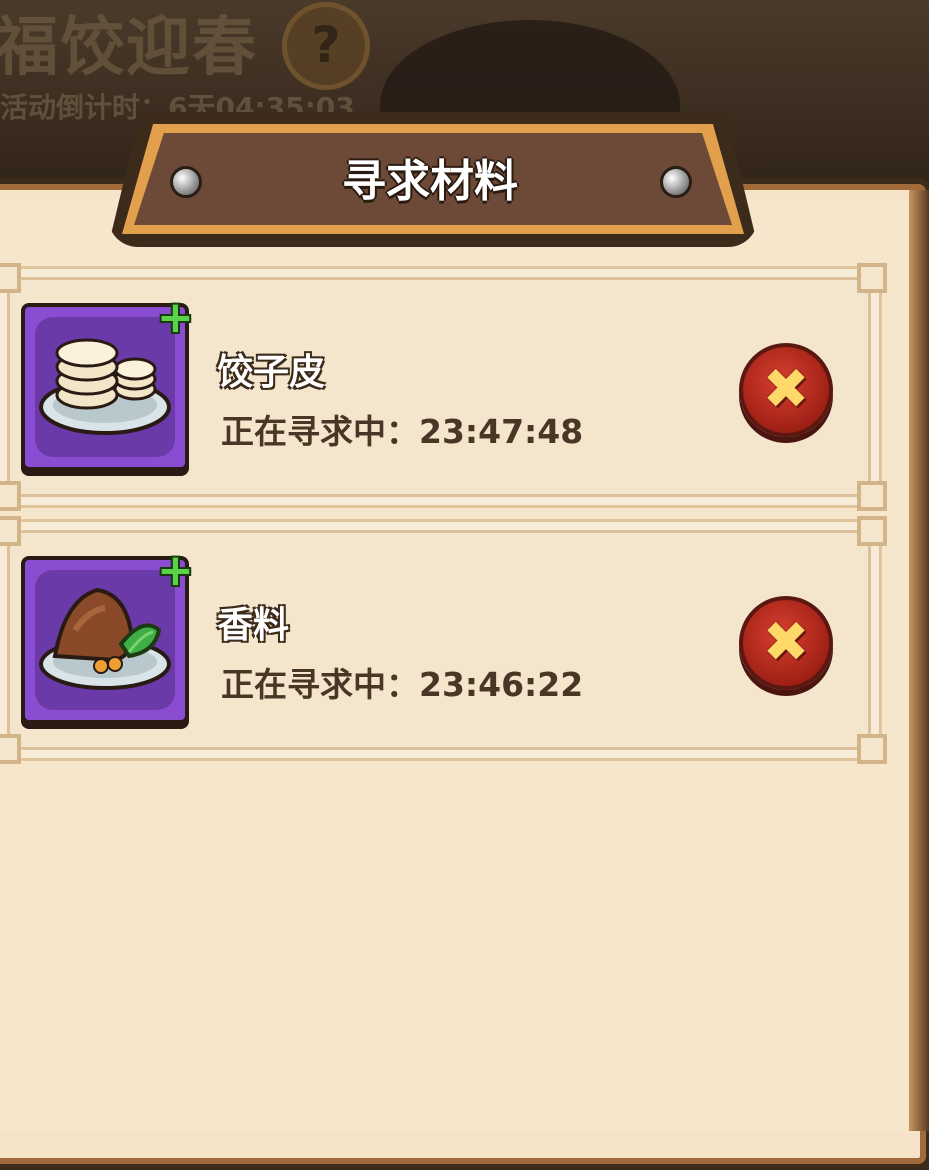 The image size is (929, 1170). I want to click on rivet-left-icon, so click(186, 182).